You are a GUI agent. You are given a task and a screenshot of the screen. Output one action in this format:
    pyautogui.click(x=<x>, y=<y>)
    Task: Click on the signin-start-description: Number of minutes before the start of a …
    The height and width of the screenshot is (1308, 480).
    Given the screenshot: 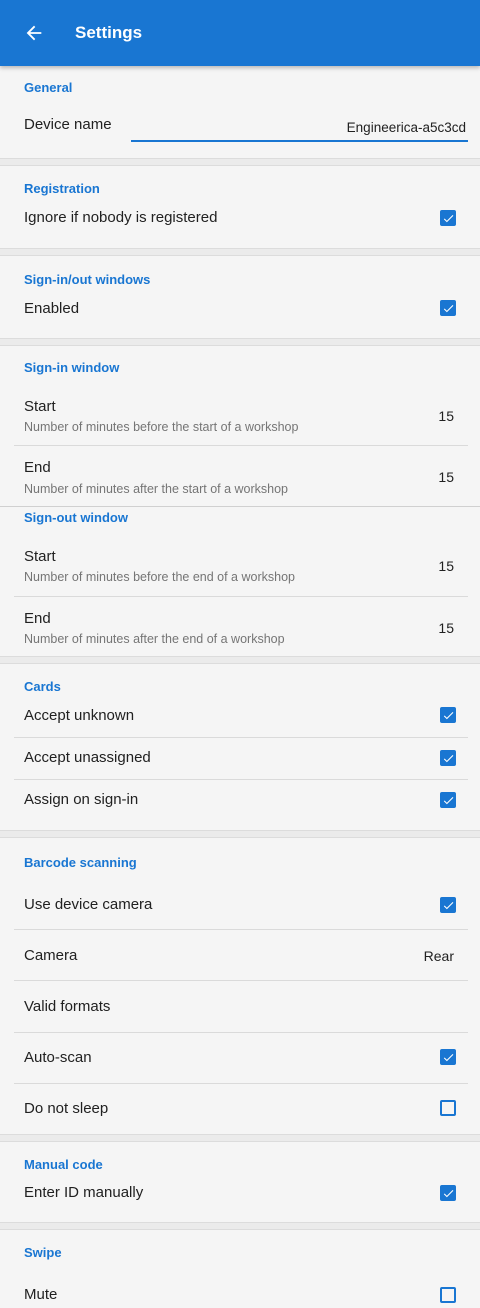 What is the action you would take?
    pyautogui.click(x=161, y=427)
    